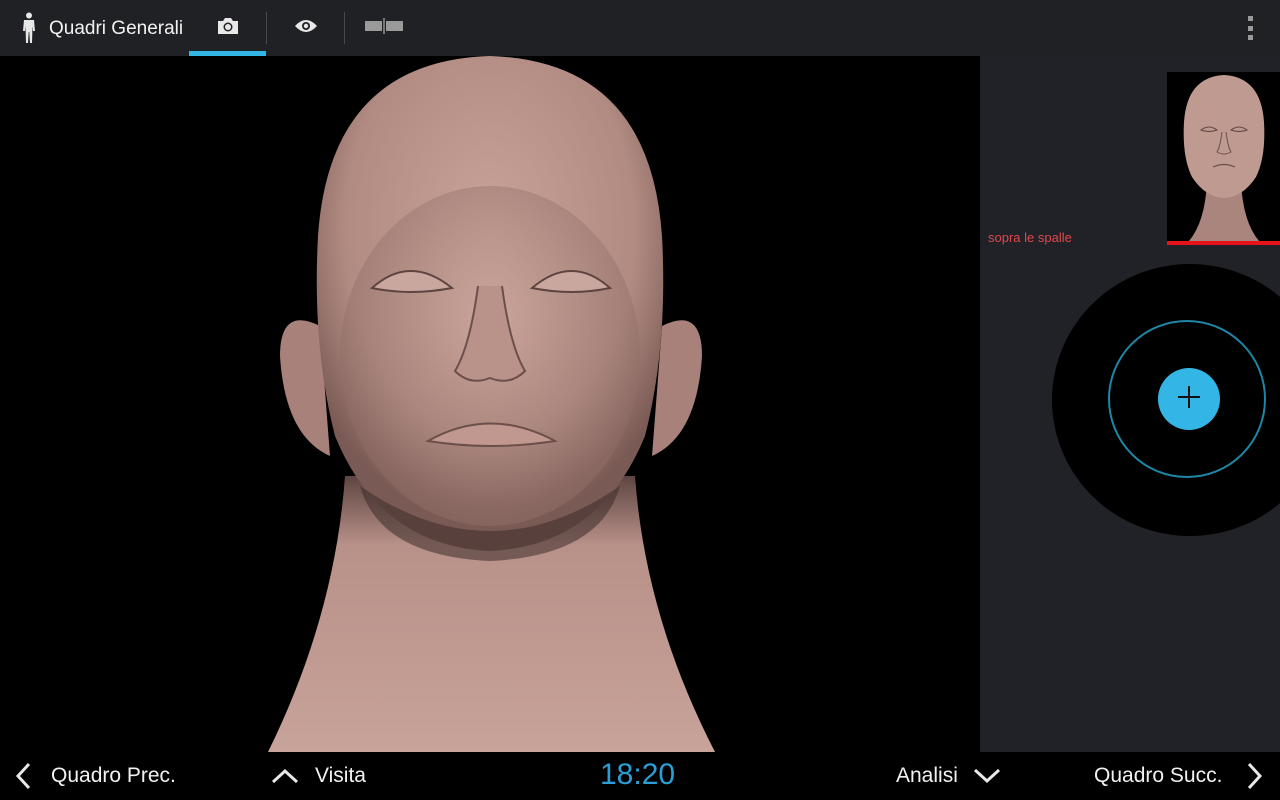 The width and height of the screenshot is (1280, 800). Describe the element at coordinates (1254, 776) in the screenshot. I see `chevron-right-icon` at that location.